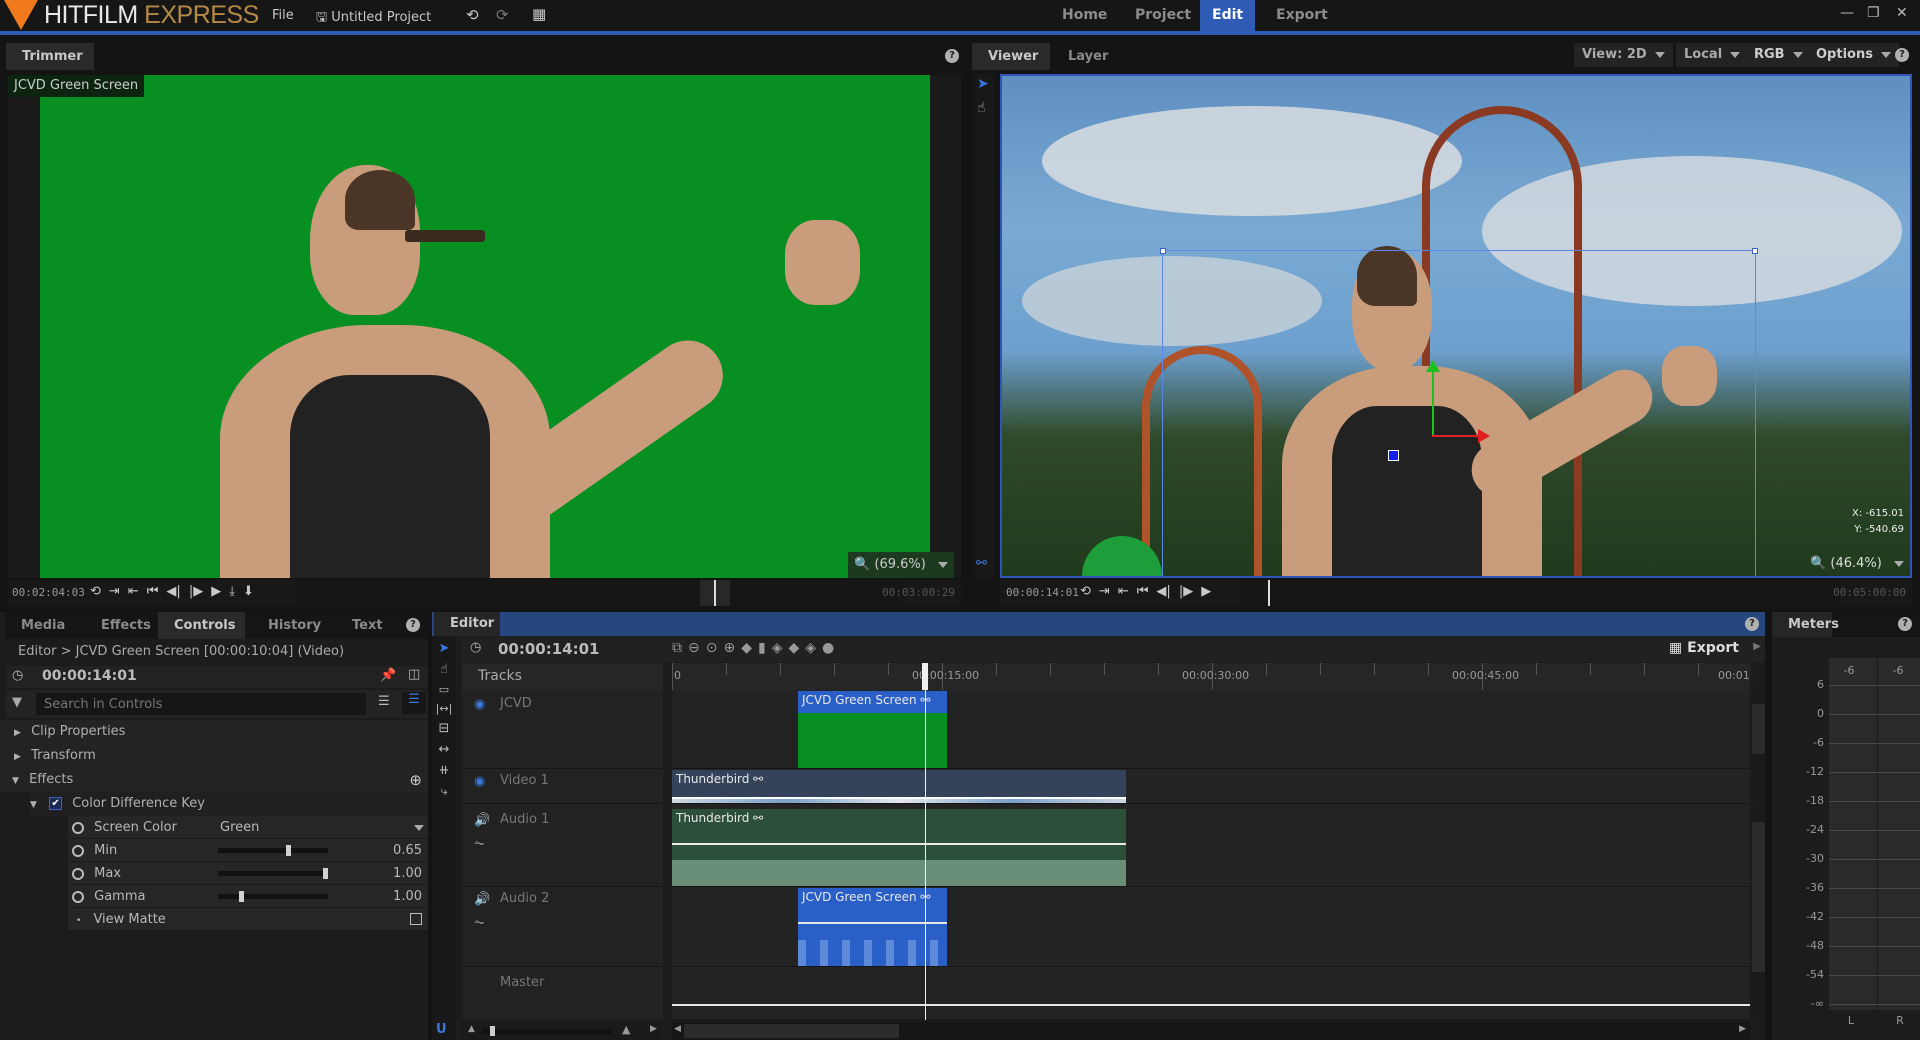  What do you see at coordinates (1540, 593) in the screenshot?
I see `viewer-scrub-bar` at bounding box center [1540, 593].